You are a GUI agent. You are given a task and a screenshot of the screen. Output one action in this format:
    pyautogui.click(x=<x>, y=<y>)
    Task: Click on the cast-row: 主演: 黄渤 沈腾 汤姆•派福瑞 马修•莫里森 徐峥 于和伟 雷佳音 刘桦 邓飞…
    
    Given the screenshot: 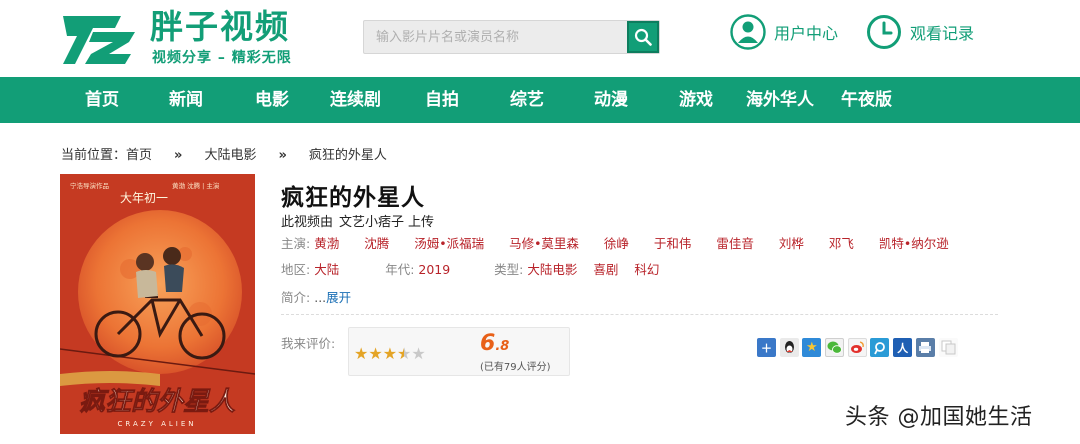 What is the action you would take?
    pyautogui.click(x=625, y=242)
    